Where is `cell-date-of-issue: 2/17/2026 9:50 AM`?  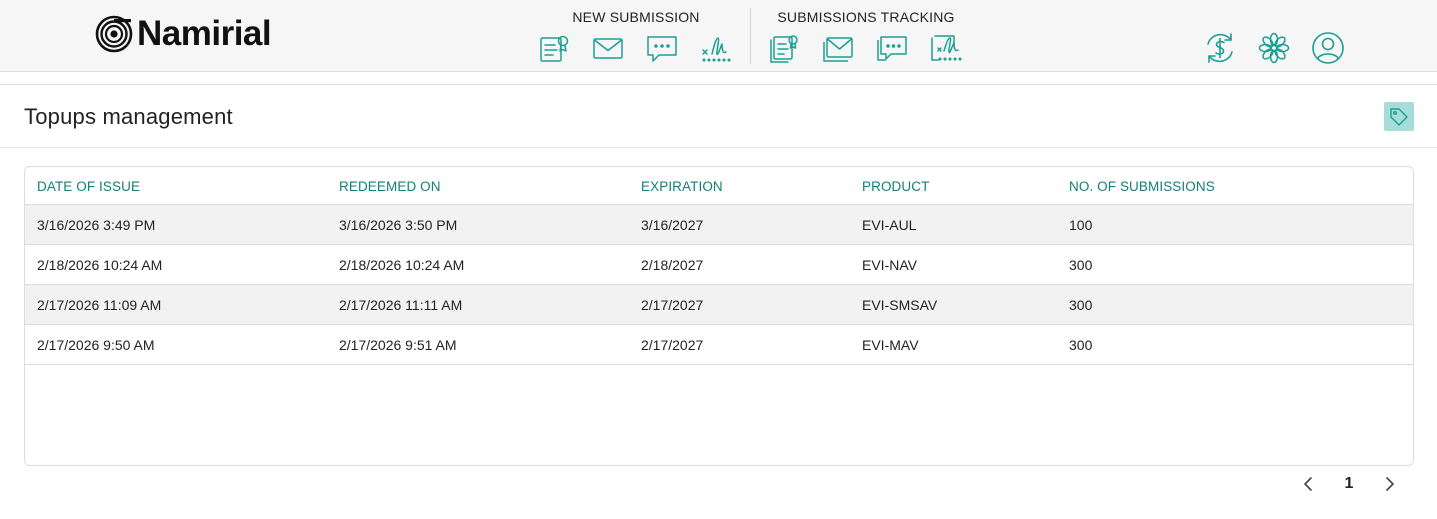 cell-date-of-issue: 2/17/2026 9:50 AM is located at coordinates (96, 345).